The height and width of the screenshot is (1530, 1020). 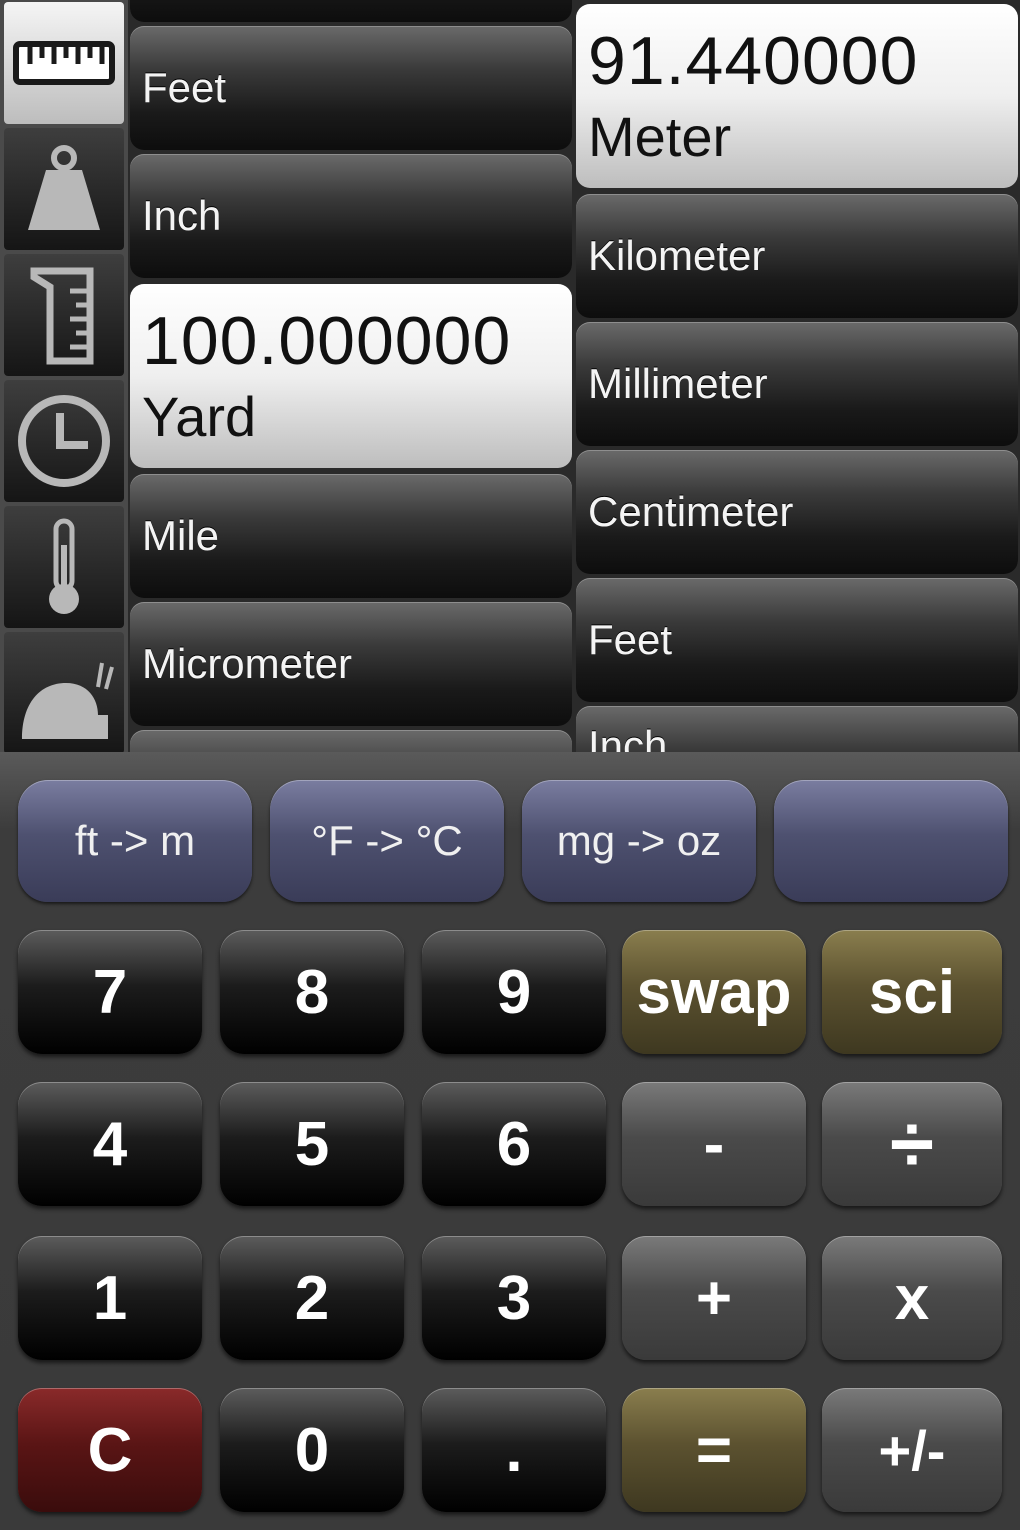 What do you see at coordinates (514, 1450) in the screenshot?
I see `decimal-button: .` at bounding box center [514, 1450].